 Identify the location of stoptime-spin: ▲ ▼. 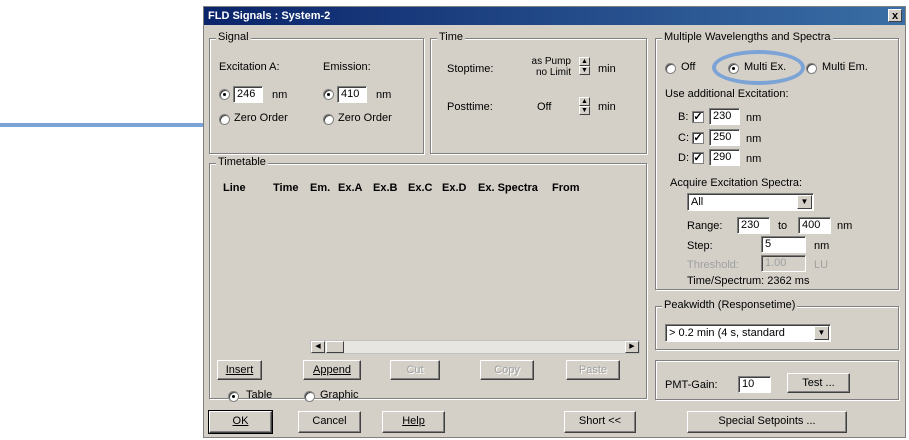
(584, 66).